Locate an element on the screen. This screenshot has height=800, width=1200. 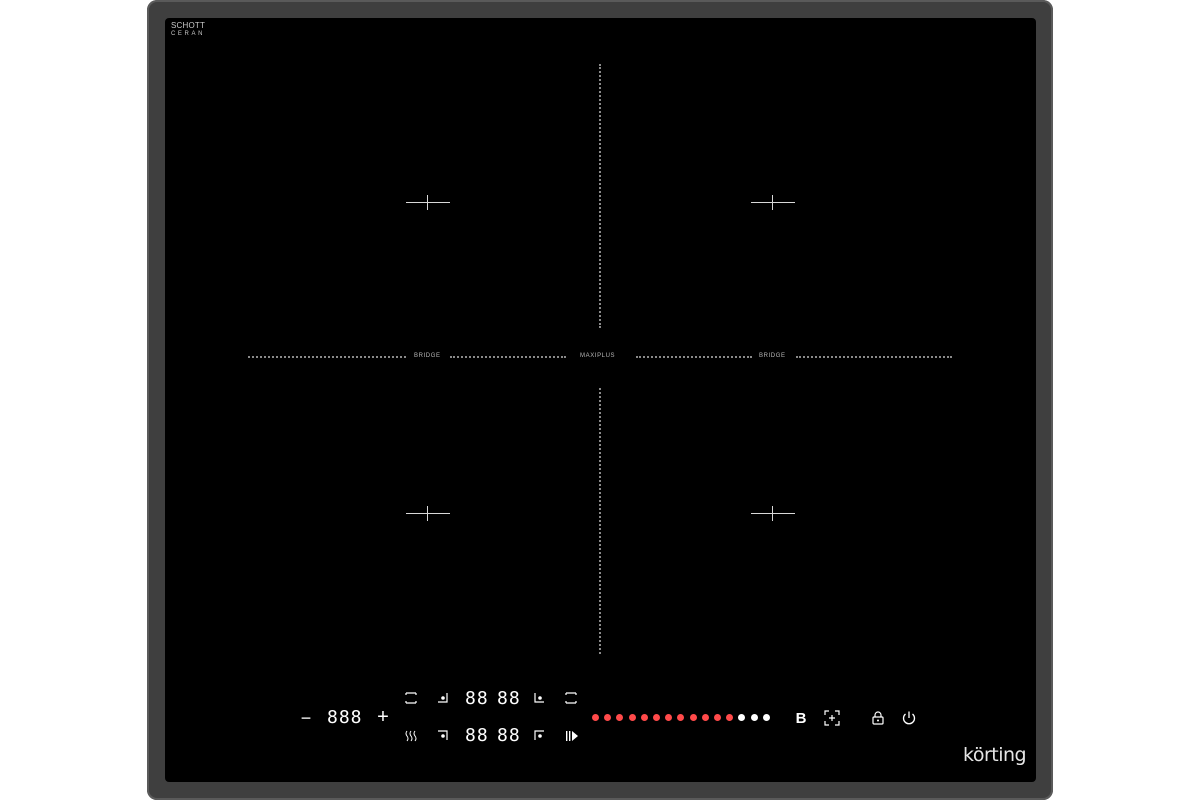
zone-divider-top is located at coordinates (600, 196).